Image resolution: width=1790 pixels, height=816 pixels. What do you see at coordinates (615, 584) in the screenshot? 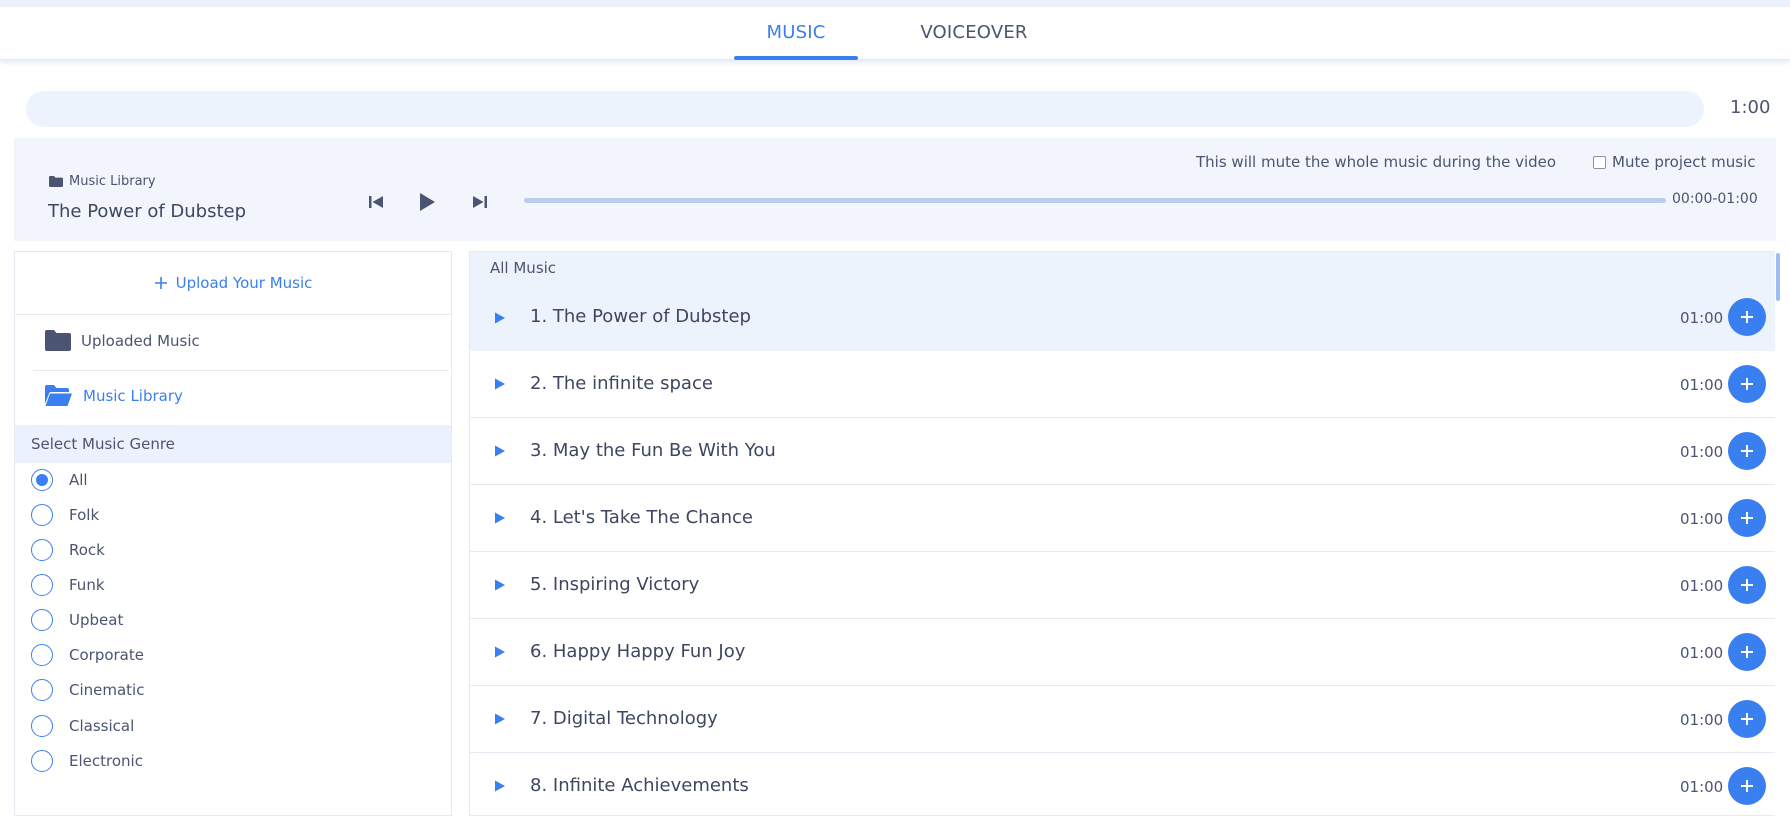
I see `track-title: 5. Inspiring Victory` at bounding box center [615, 584].